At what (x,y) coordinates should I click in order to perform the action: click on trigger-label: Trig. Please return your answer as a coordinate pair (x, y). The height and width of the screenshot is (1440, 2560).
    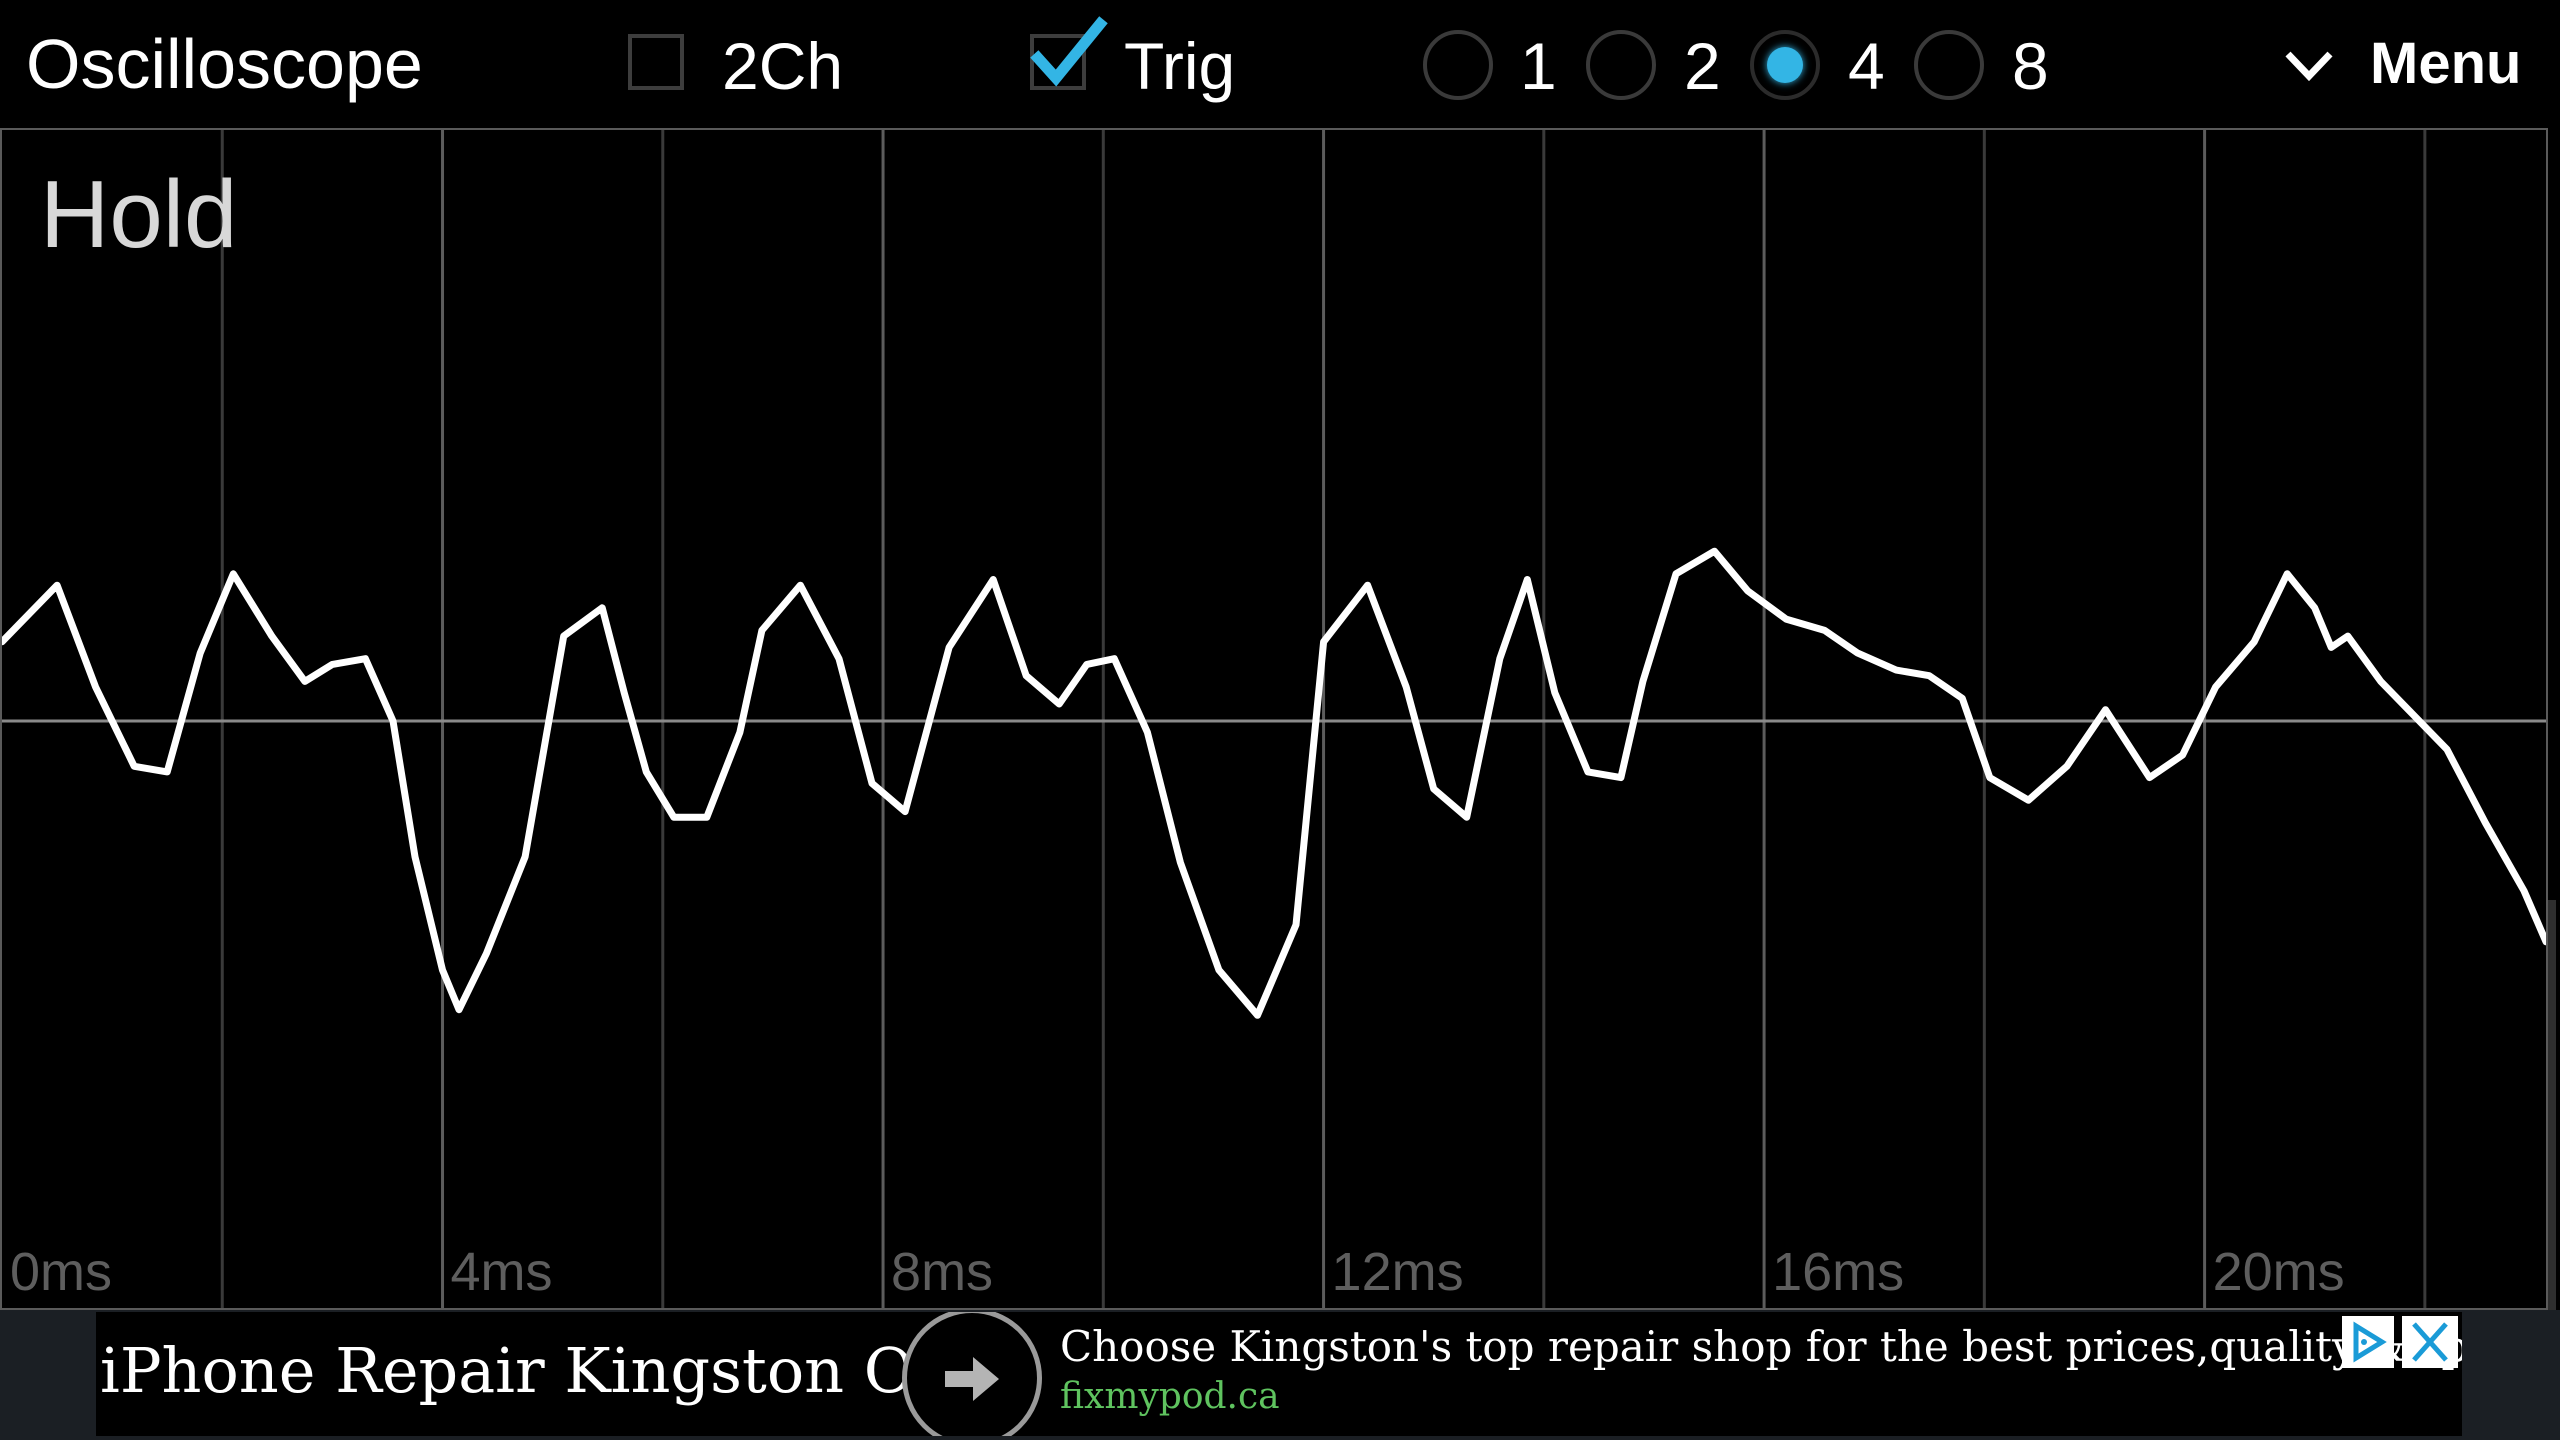
    Looking at the image, I should click on (1179, 66).